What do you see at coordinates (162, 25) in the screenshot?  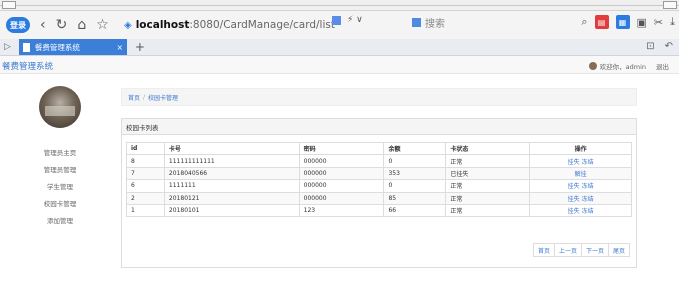 I see `url-host: localhost` at bounding box center [162, 25].